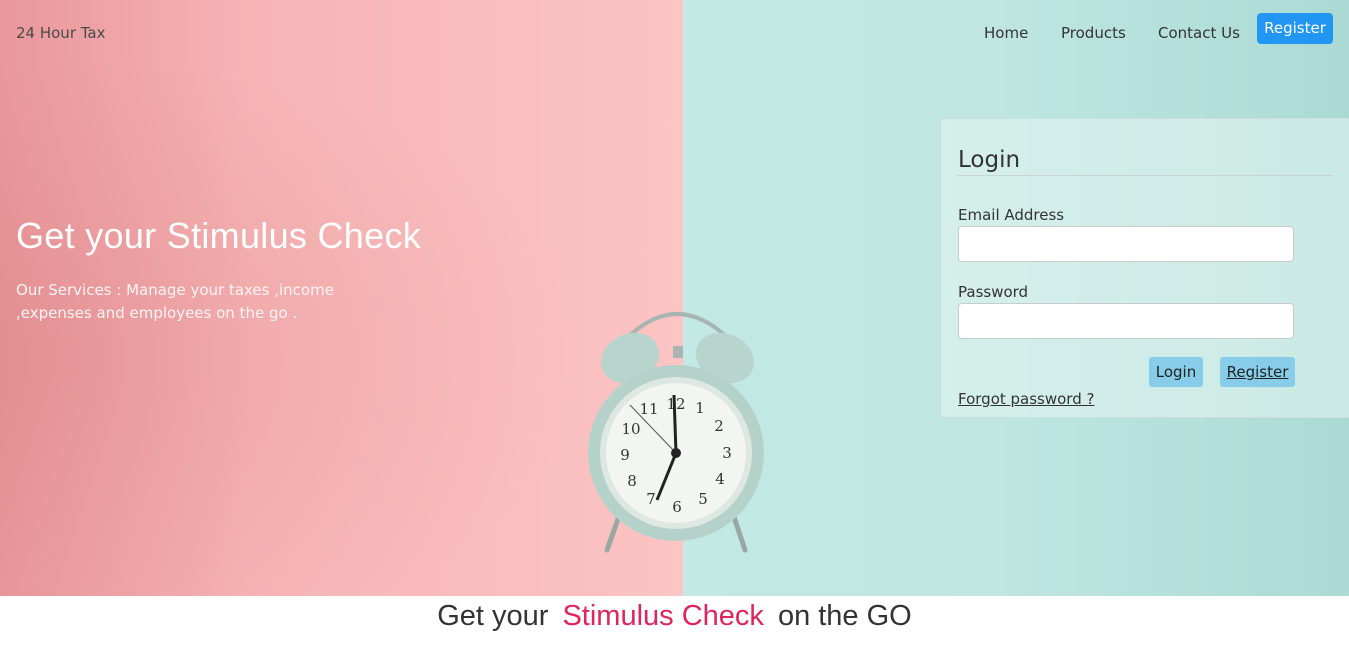  Describe the element at coordinates (1026, 399) in the screenshot. I see `forgot-password-link: Forgot password ?` at that location.